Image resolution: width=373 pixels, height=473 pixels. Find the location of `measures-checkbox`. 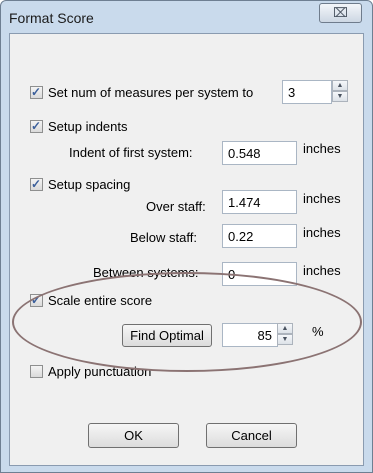

measures-checkbox is located at coordinates (36, 92).